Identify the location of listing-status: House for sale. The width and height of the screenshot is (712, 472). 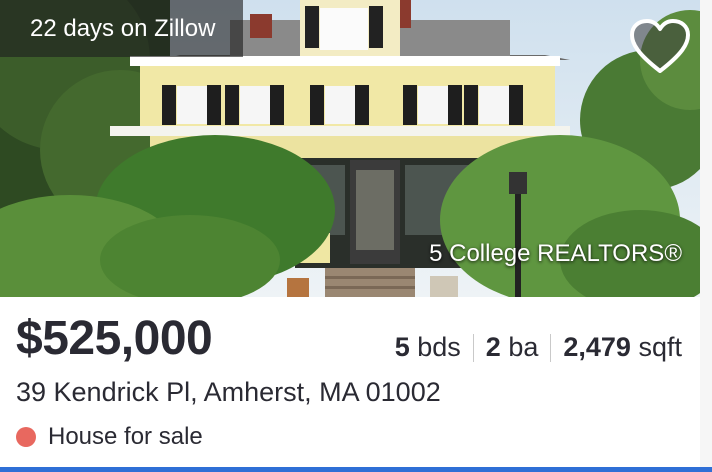
(109, 437).